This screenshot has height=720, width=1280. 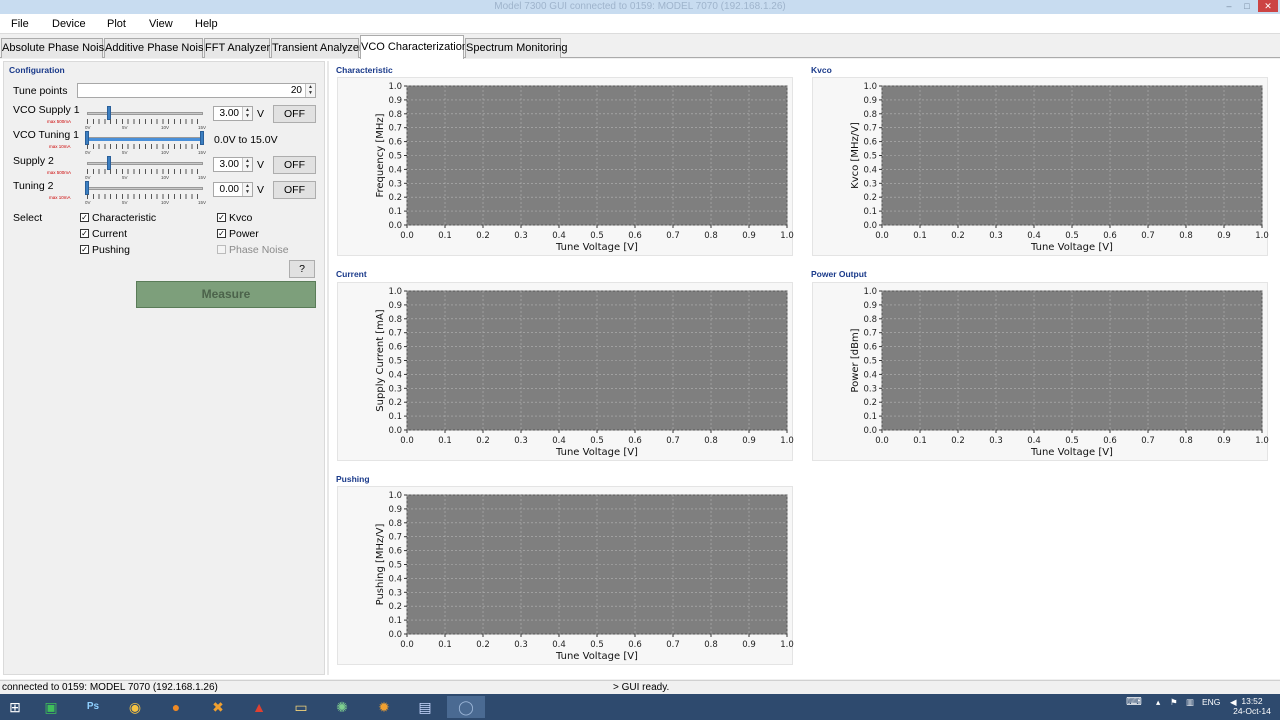 I want to click on clock-time: 13:52, so click(x=1252, y=701).